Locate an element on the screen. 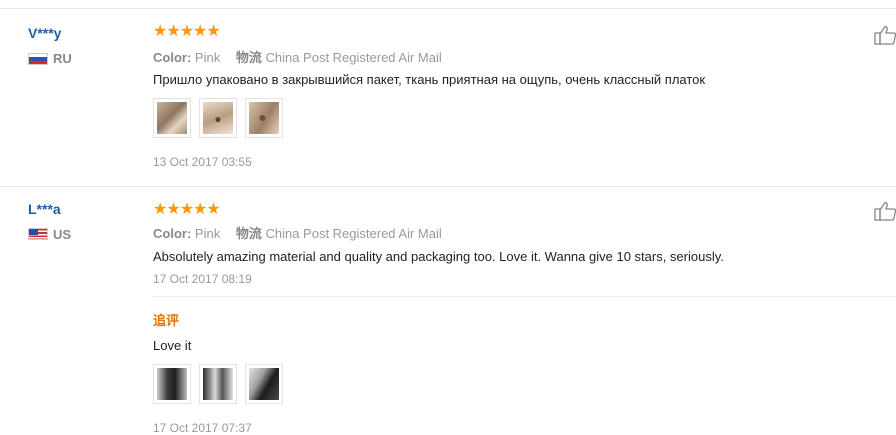 The height and width of the screenshot is (435, 896). flag-ru-icon is located at coordinates (38, 59).